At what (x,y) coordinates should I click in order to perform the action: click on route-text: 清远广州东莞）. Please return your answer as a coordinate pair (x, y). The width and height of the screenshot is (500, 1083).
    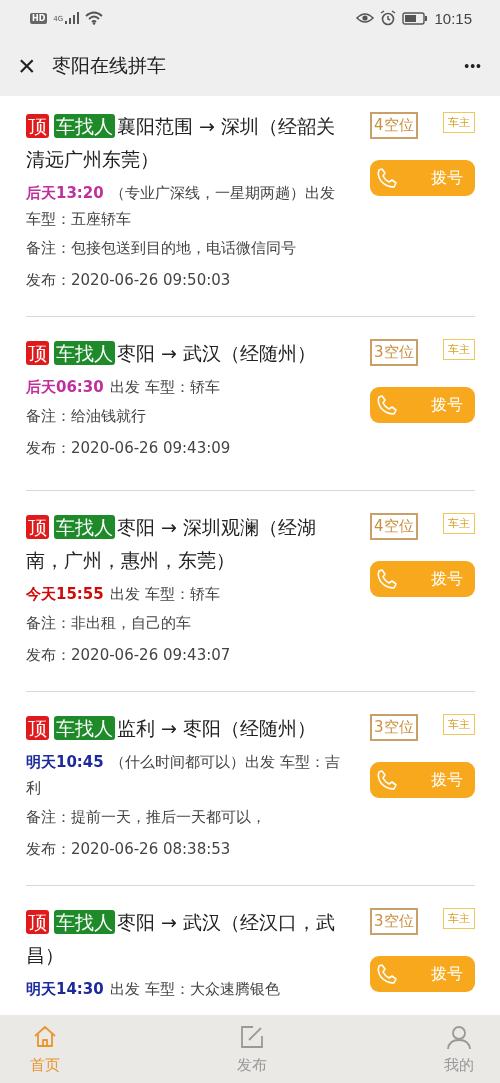
    Looking at the image, I should click on (93, 159).